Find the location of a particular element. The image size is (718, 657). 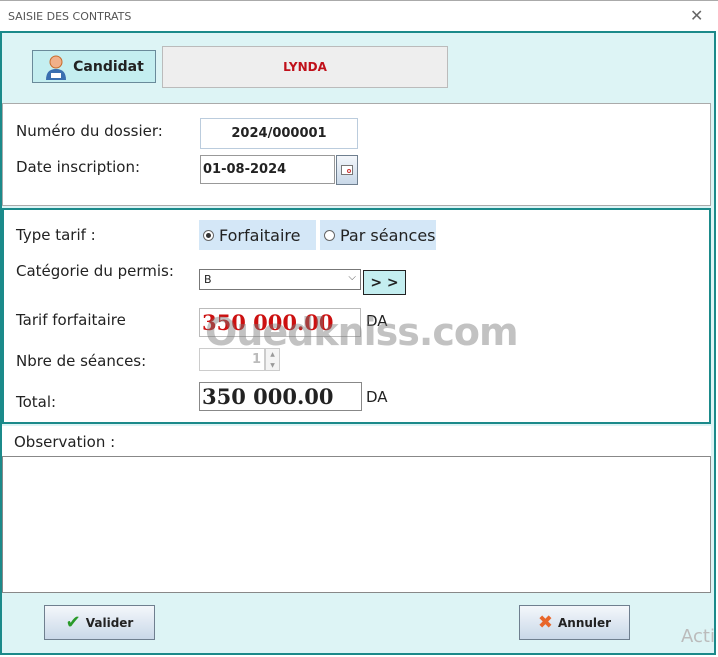

calendar-icon is located at coordinates (347, 170).